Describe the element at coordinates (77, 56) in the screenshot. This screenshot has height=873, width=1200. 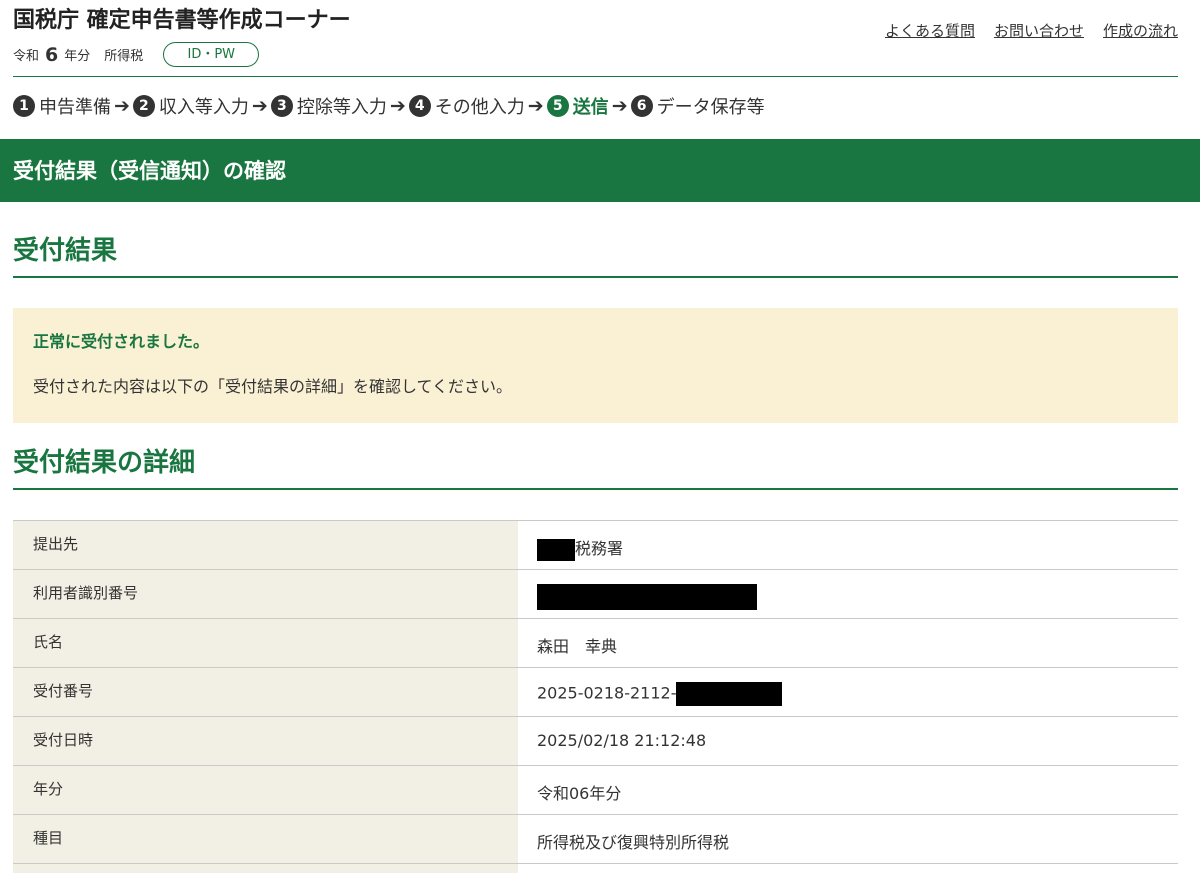
I see `year-suffix: 年分` at that location.